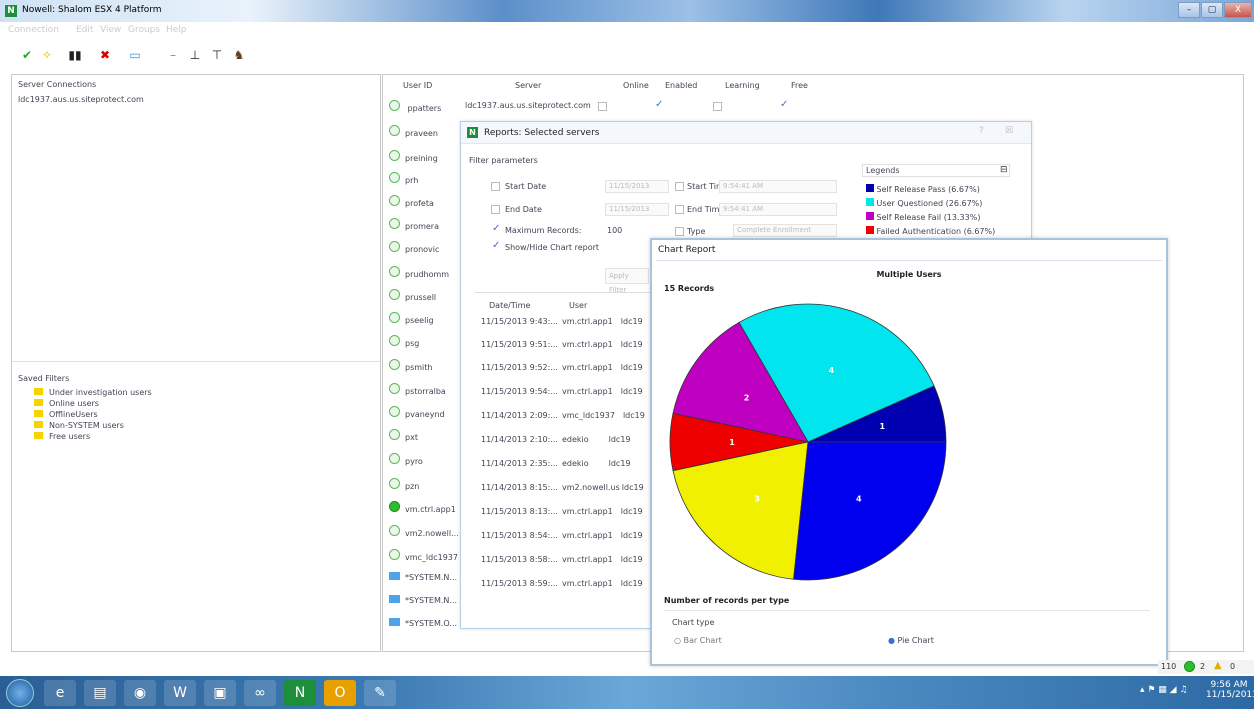  What do you see at coordinates (562, 367) in the screenshot?
I see `table-row: 11/15/2013 9:52:... vm.ctrl.app1 ldc19` at bounding box center [562, 367].